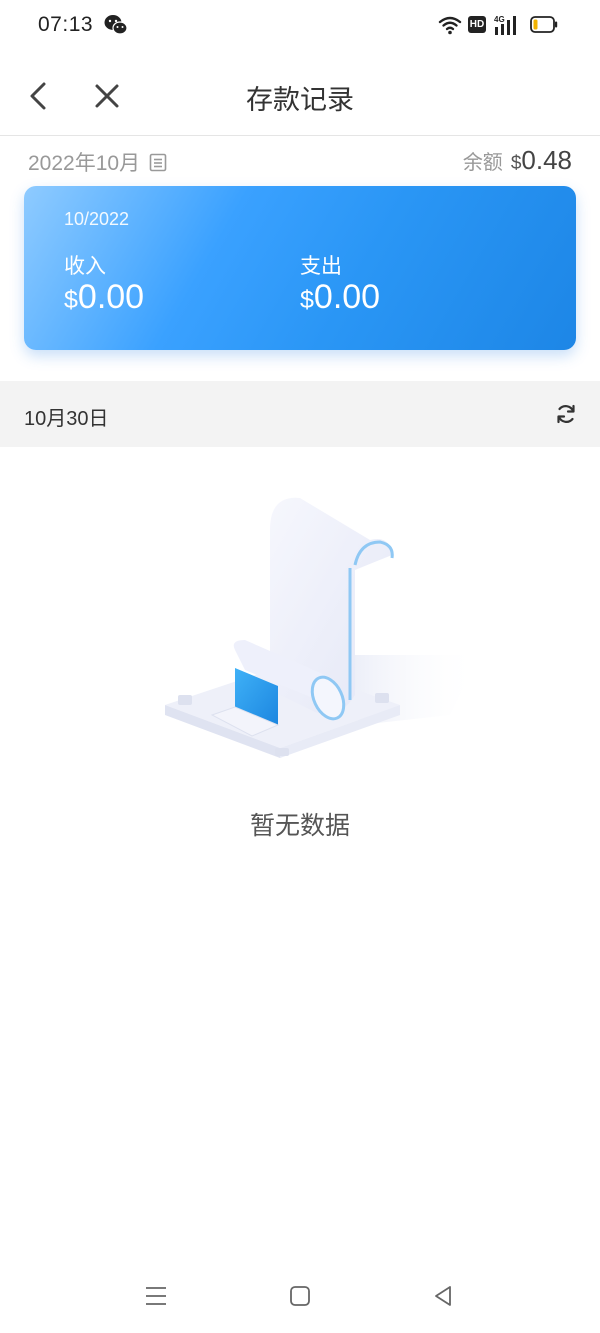  I want to click on balance-currency: $, so click(516, 163).